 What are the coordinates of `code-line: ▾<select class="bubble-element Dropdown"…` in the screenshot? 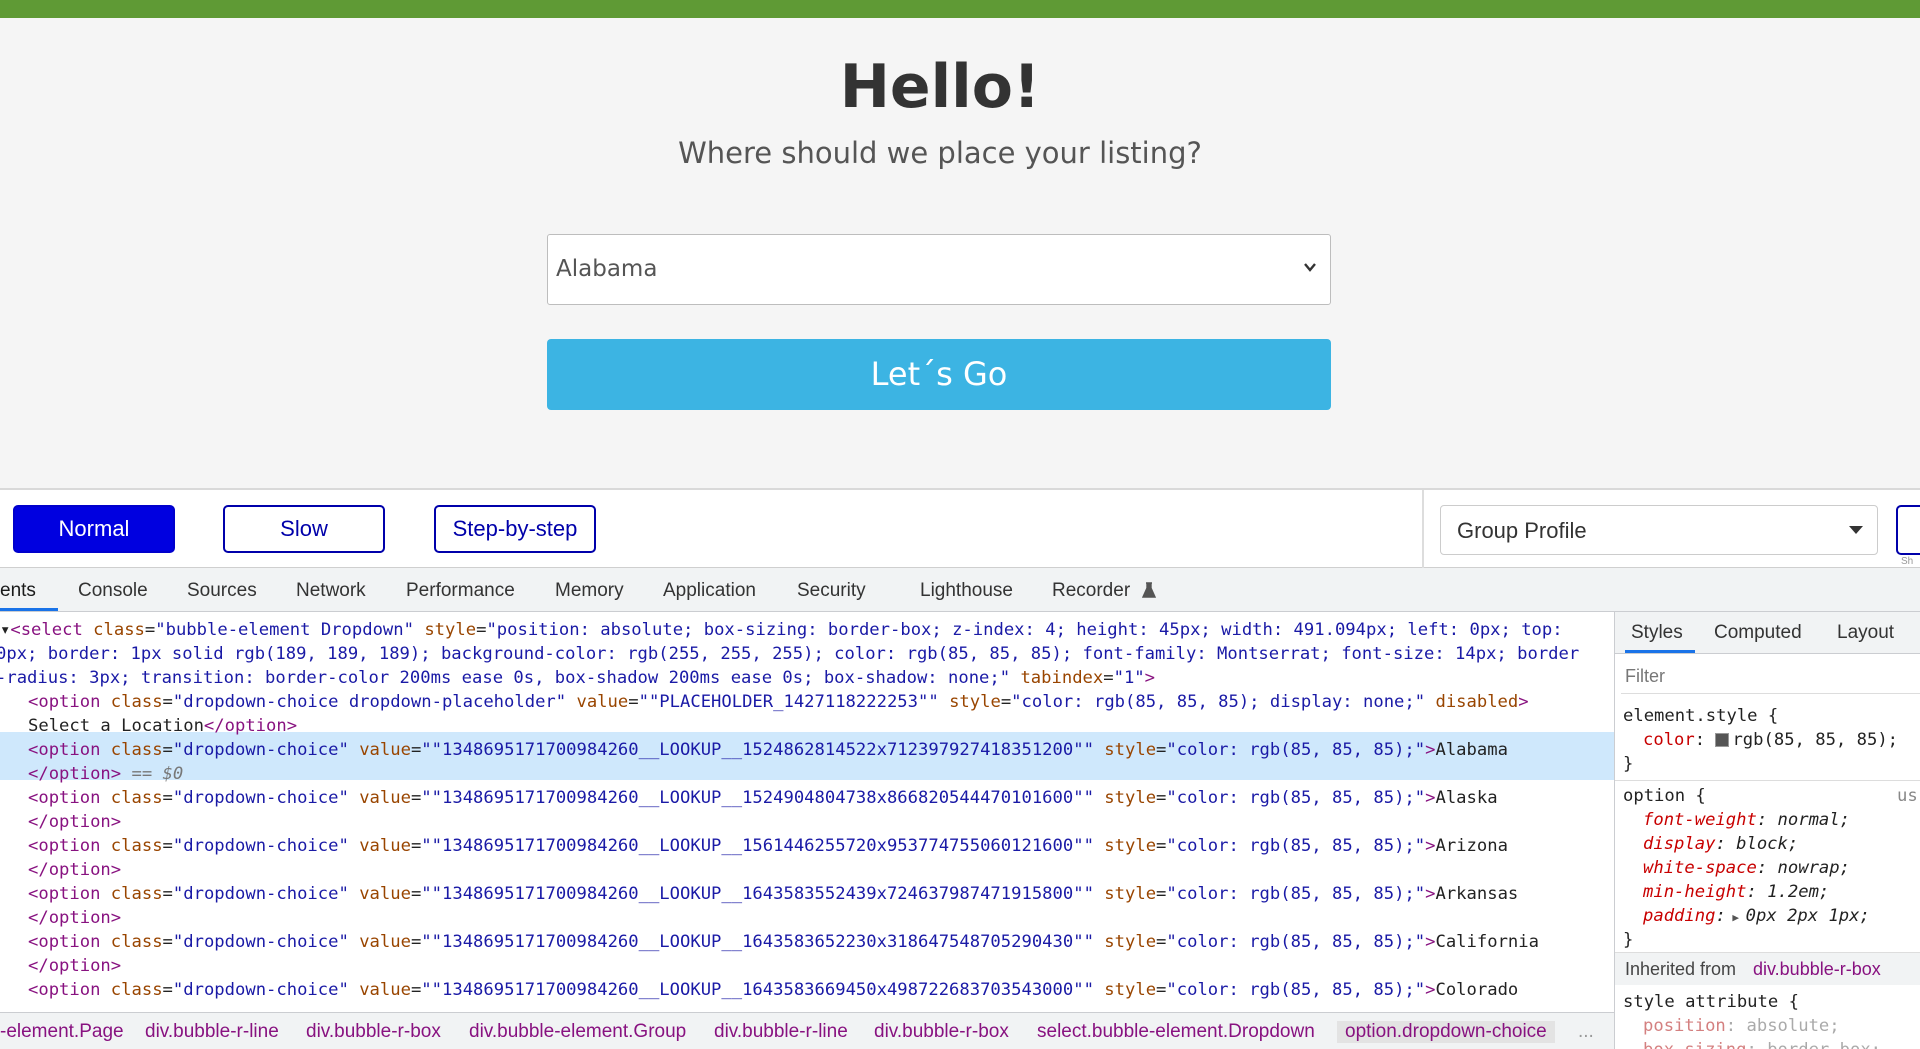 It's located at (781, 630).